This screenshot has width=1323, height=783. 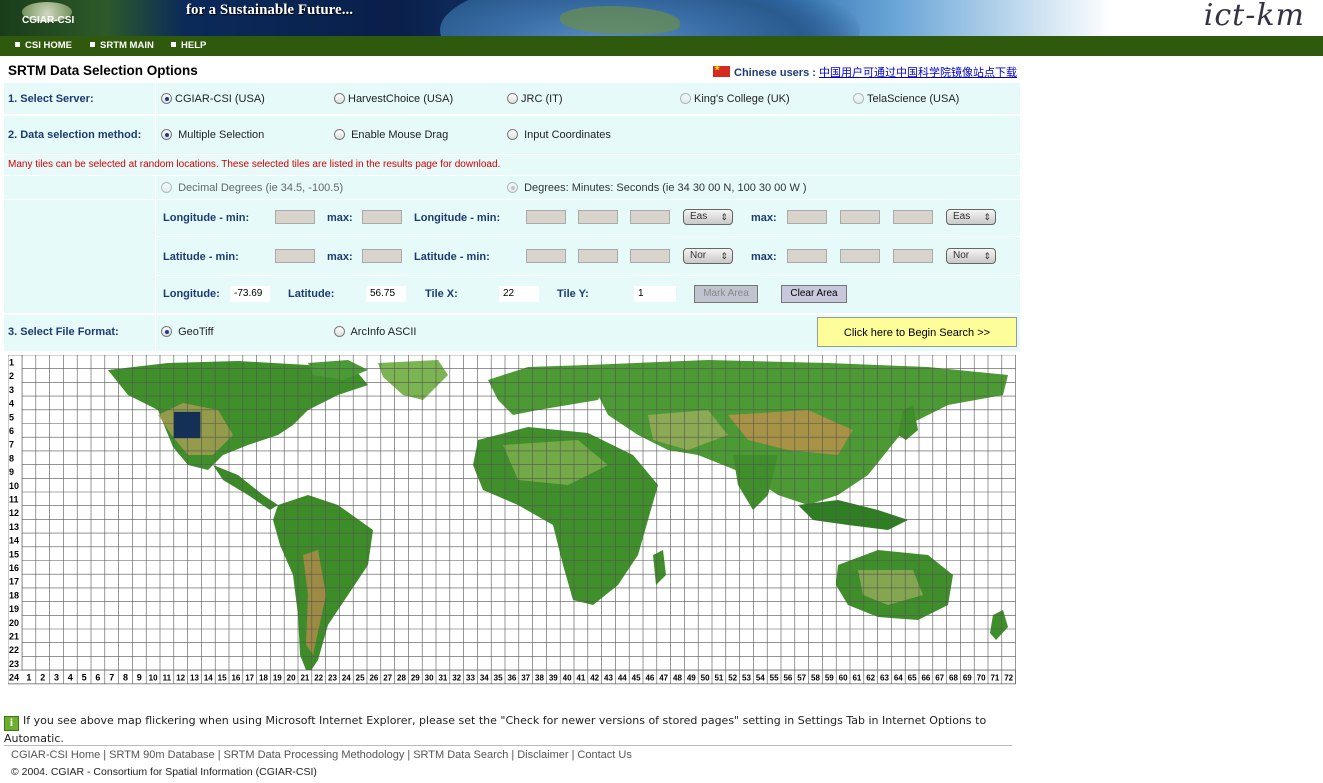 I want to click on nav-help: HELP, so click(x=188, y=45).